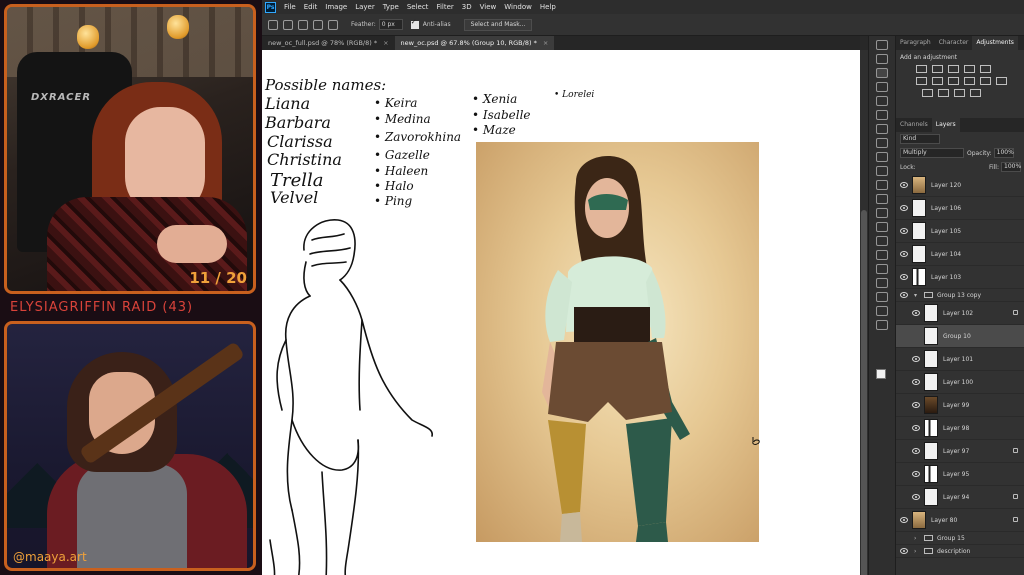 The height and width of the screenshot is (575, 1024). I want to click on vibrance-icon, so click(985, 69).